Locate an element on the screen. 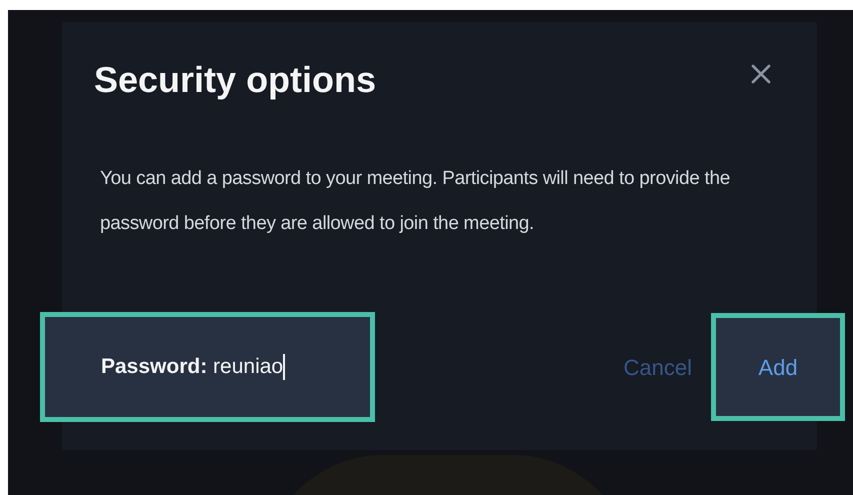 Image resolution: width=853 pixels, height=495 pixels. add-button: Add is located at coordinates (778, 367).